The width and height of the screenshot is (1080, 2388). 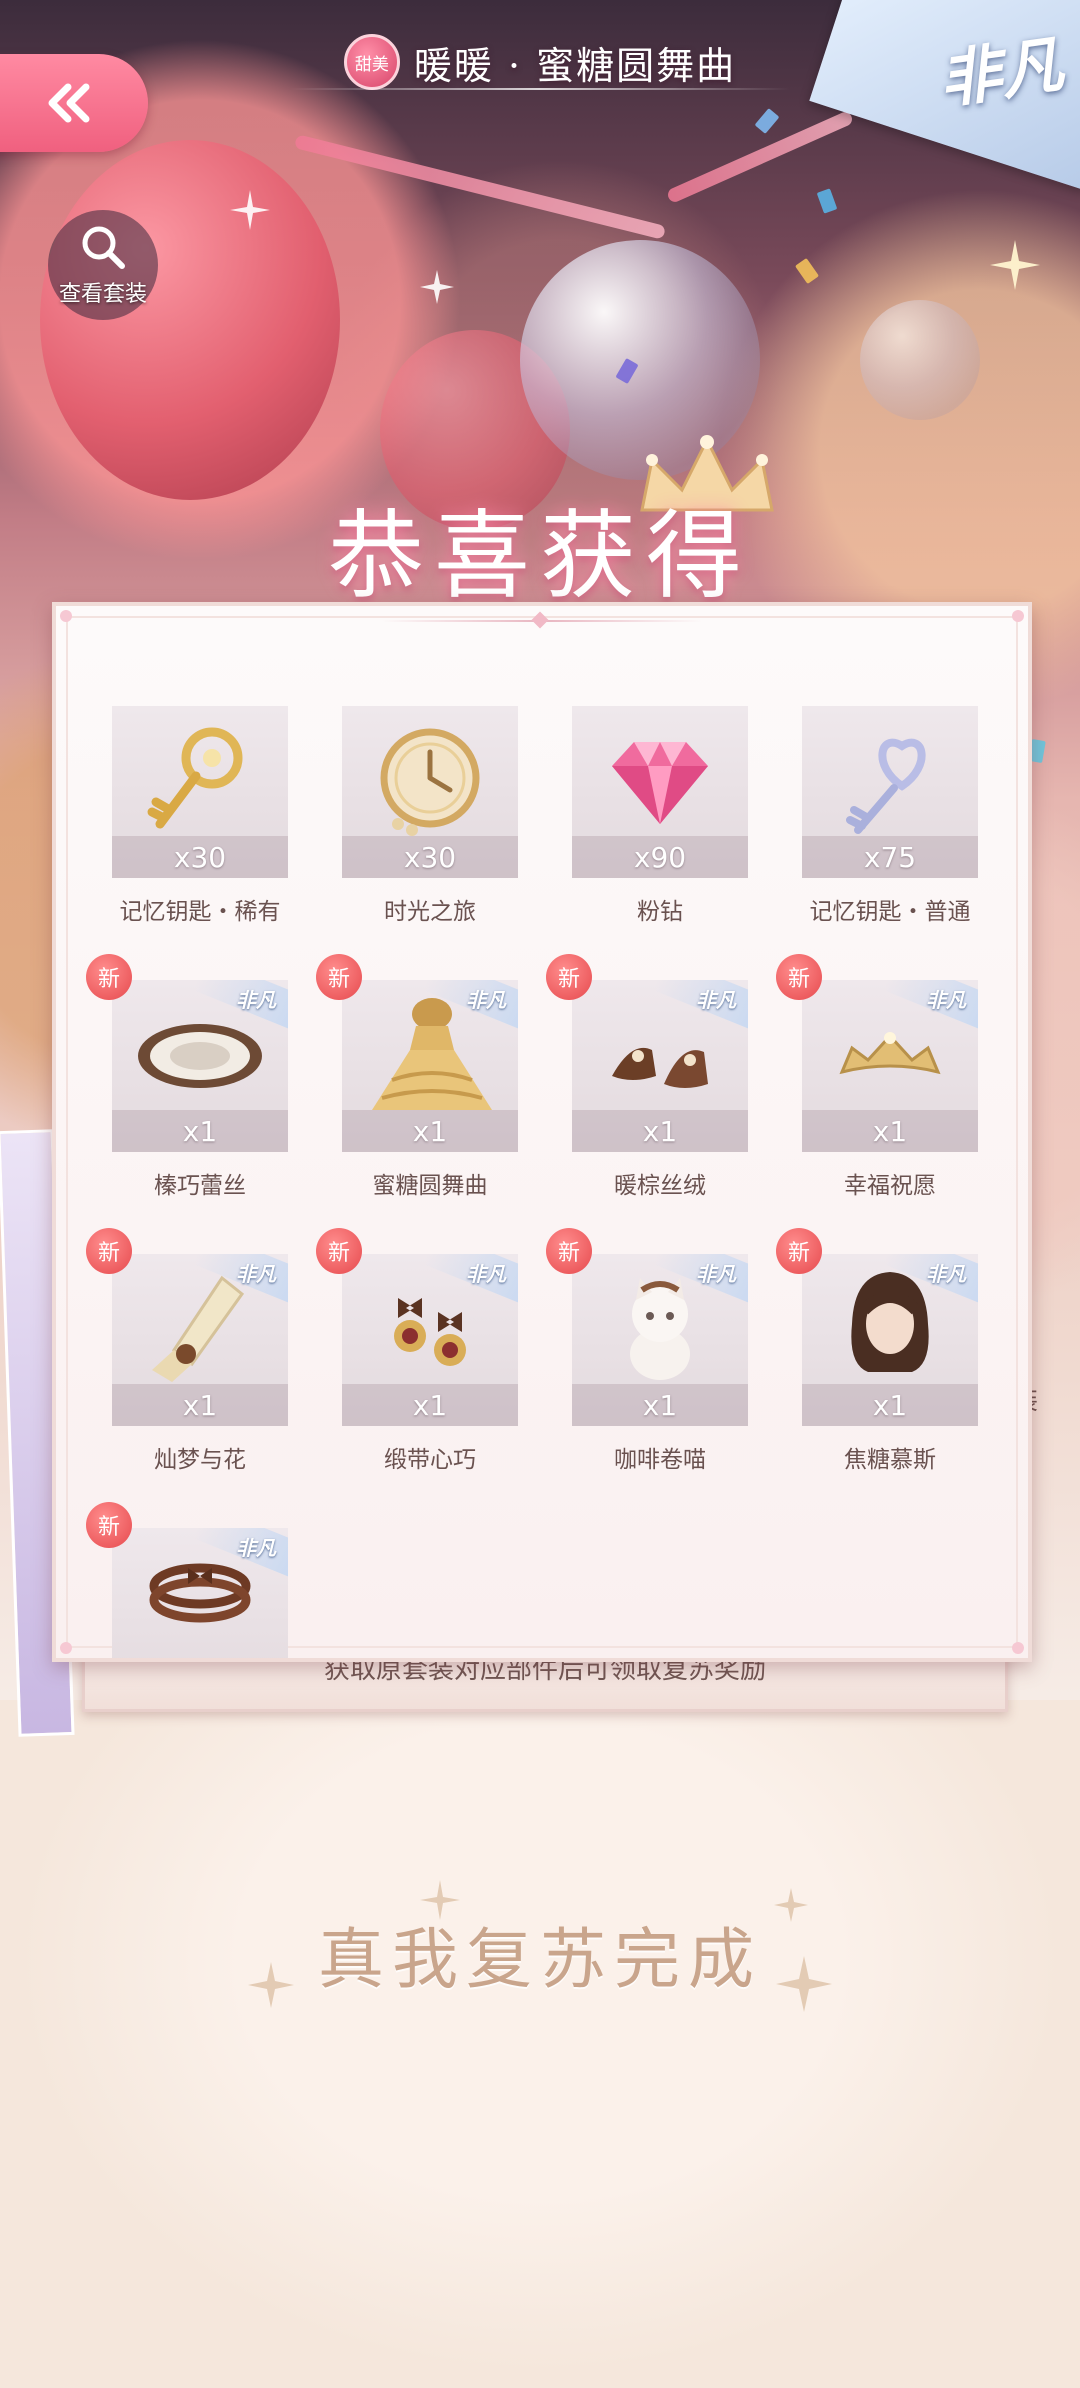 I want to click on reward-item: 新 非凡 x1 缎带心巧, so click(x=417, y=1351).